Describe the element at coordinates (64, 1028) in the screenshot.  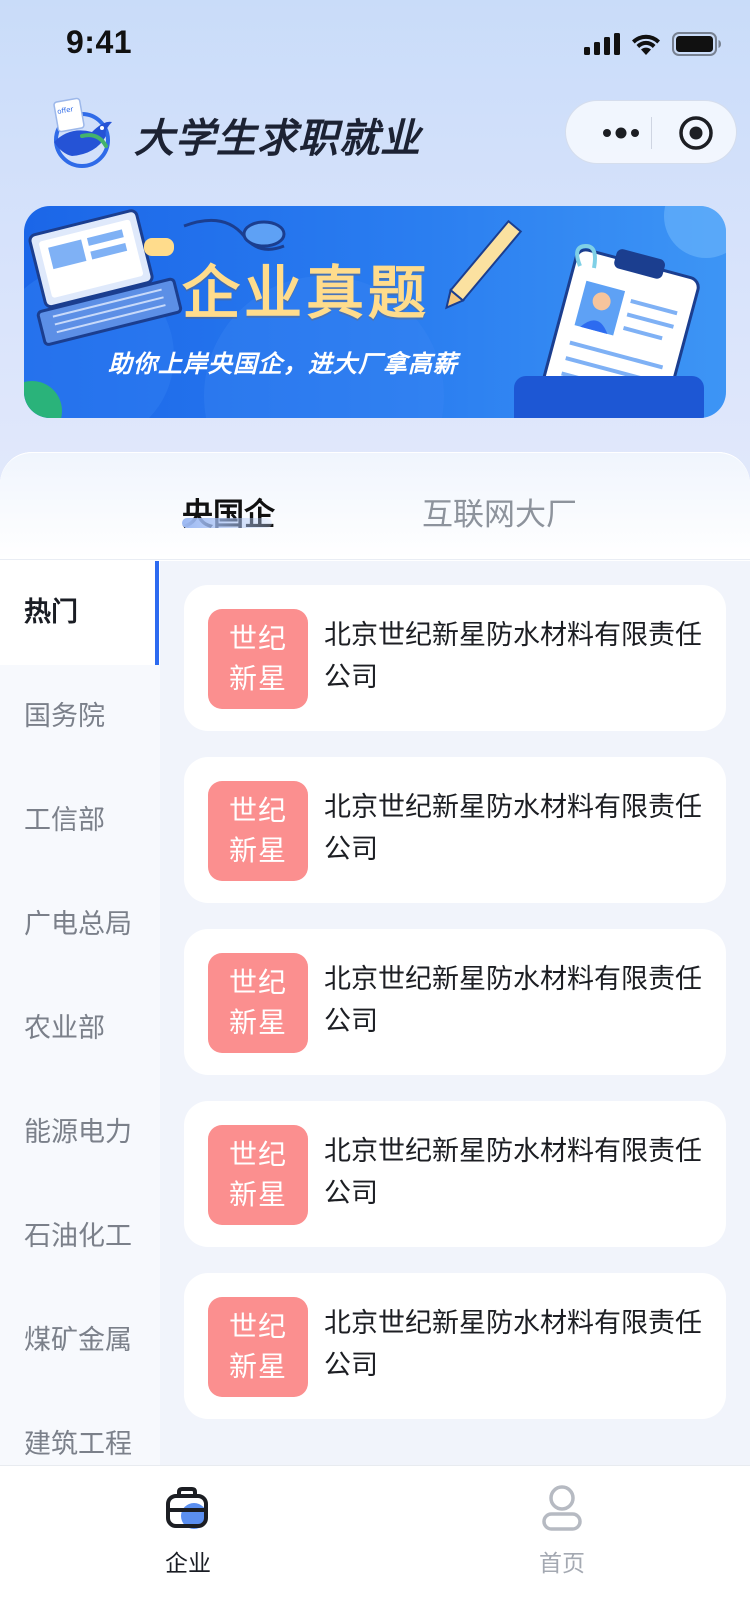
I see `sidebar-item-label: 农业部` at that location.